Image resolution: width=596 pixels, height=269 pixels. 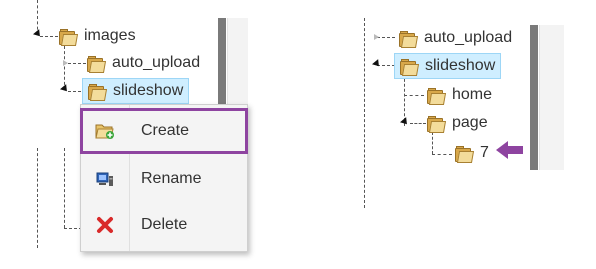 I want to click on menu-item-rename: Rename, so click(x=164, y=179).